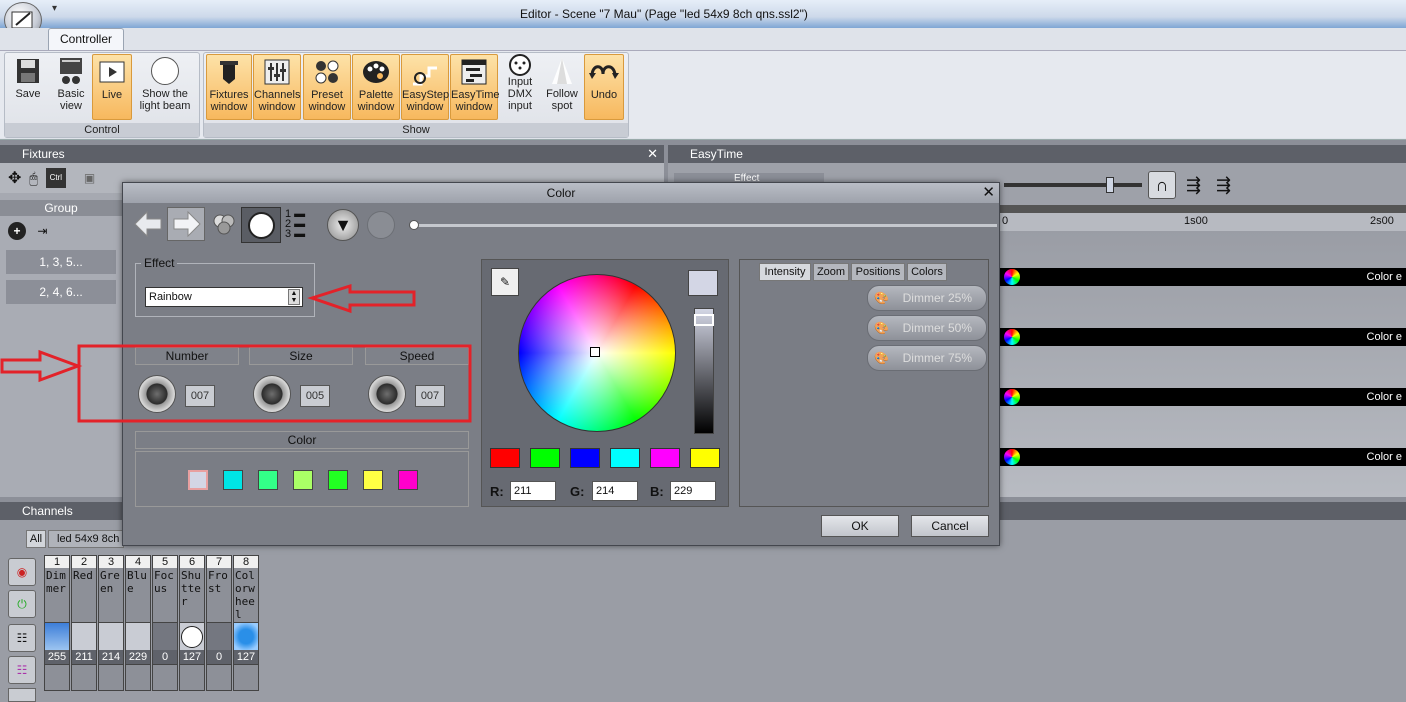 This screenshot has height=702, width=1406. What do you see at coordinates (274, 383) in the screenshot?
I see `annotation-box` at bounding box center [274, 383].